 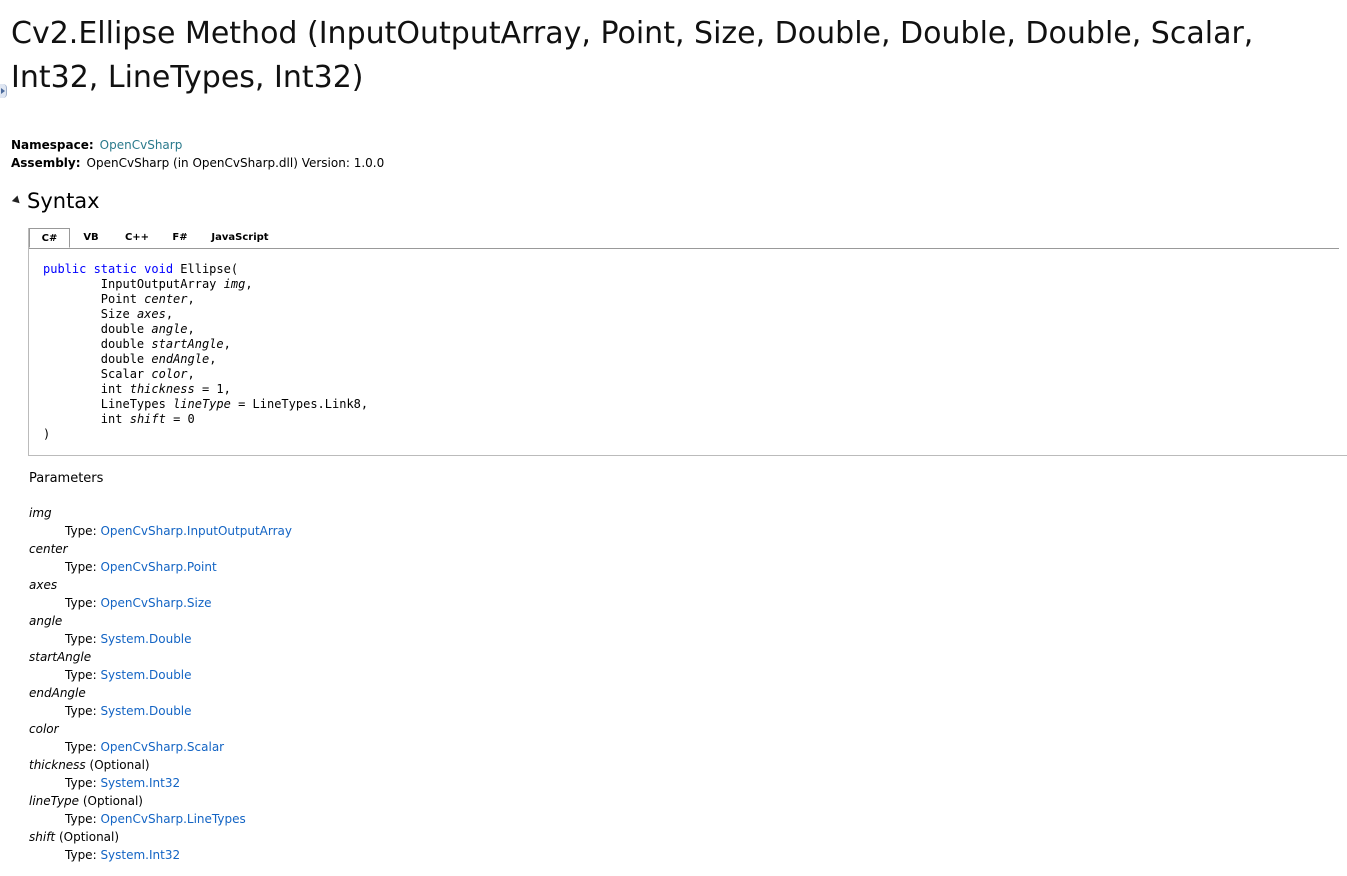 What do you see at coordinates (3, 91) in the screenshot?
I see `side-expand-handle-icon` at bounding box center [3, 91].